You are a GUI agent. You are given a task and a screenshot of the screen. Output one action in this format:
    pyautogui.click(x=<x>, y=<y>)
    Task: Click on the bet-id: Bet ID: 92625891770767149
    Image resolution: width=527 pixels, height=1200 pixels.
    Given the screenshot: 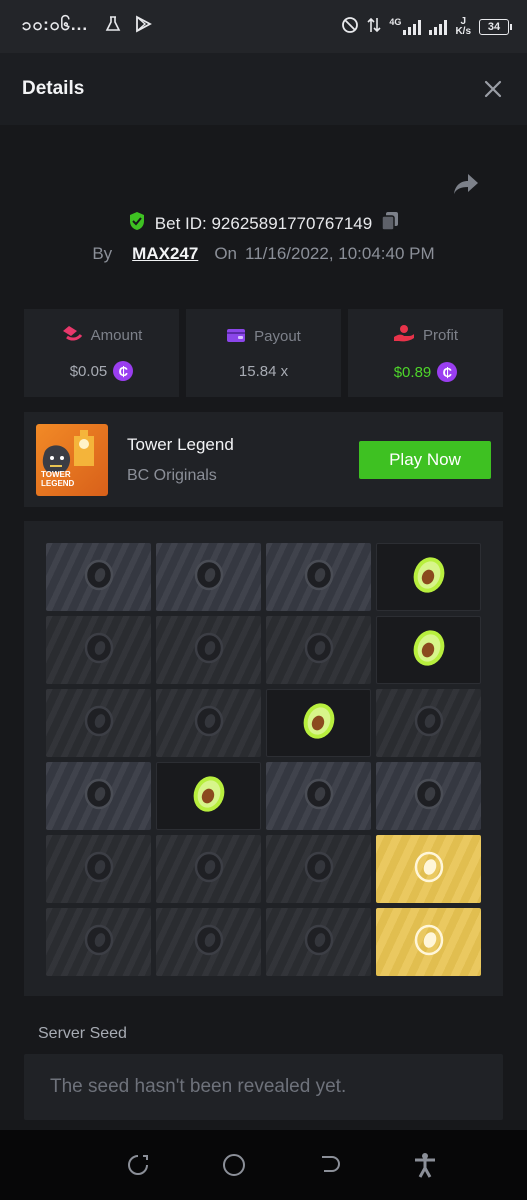 What is the action you would take?
    pyautogui.click(x=263, y=223)
    